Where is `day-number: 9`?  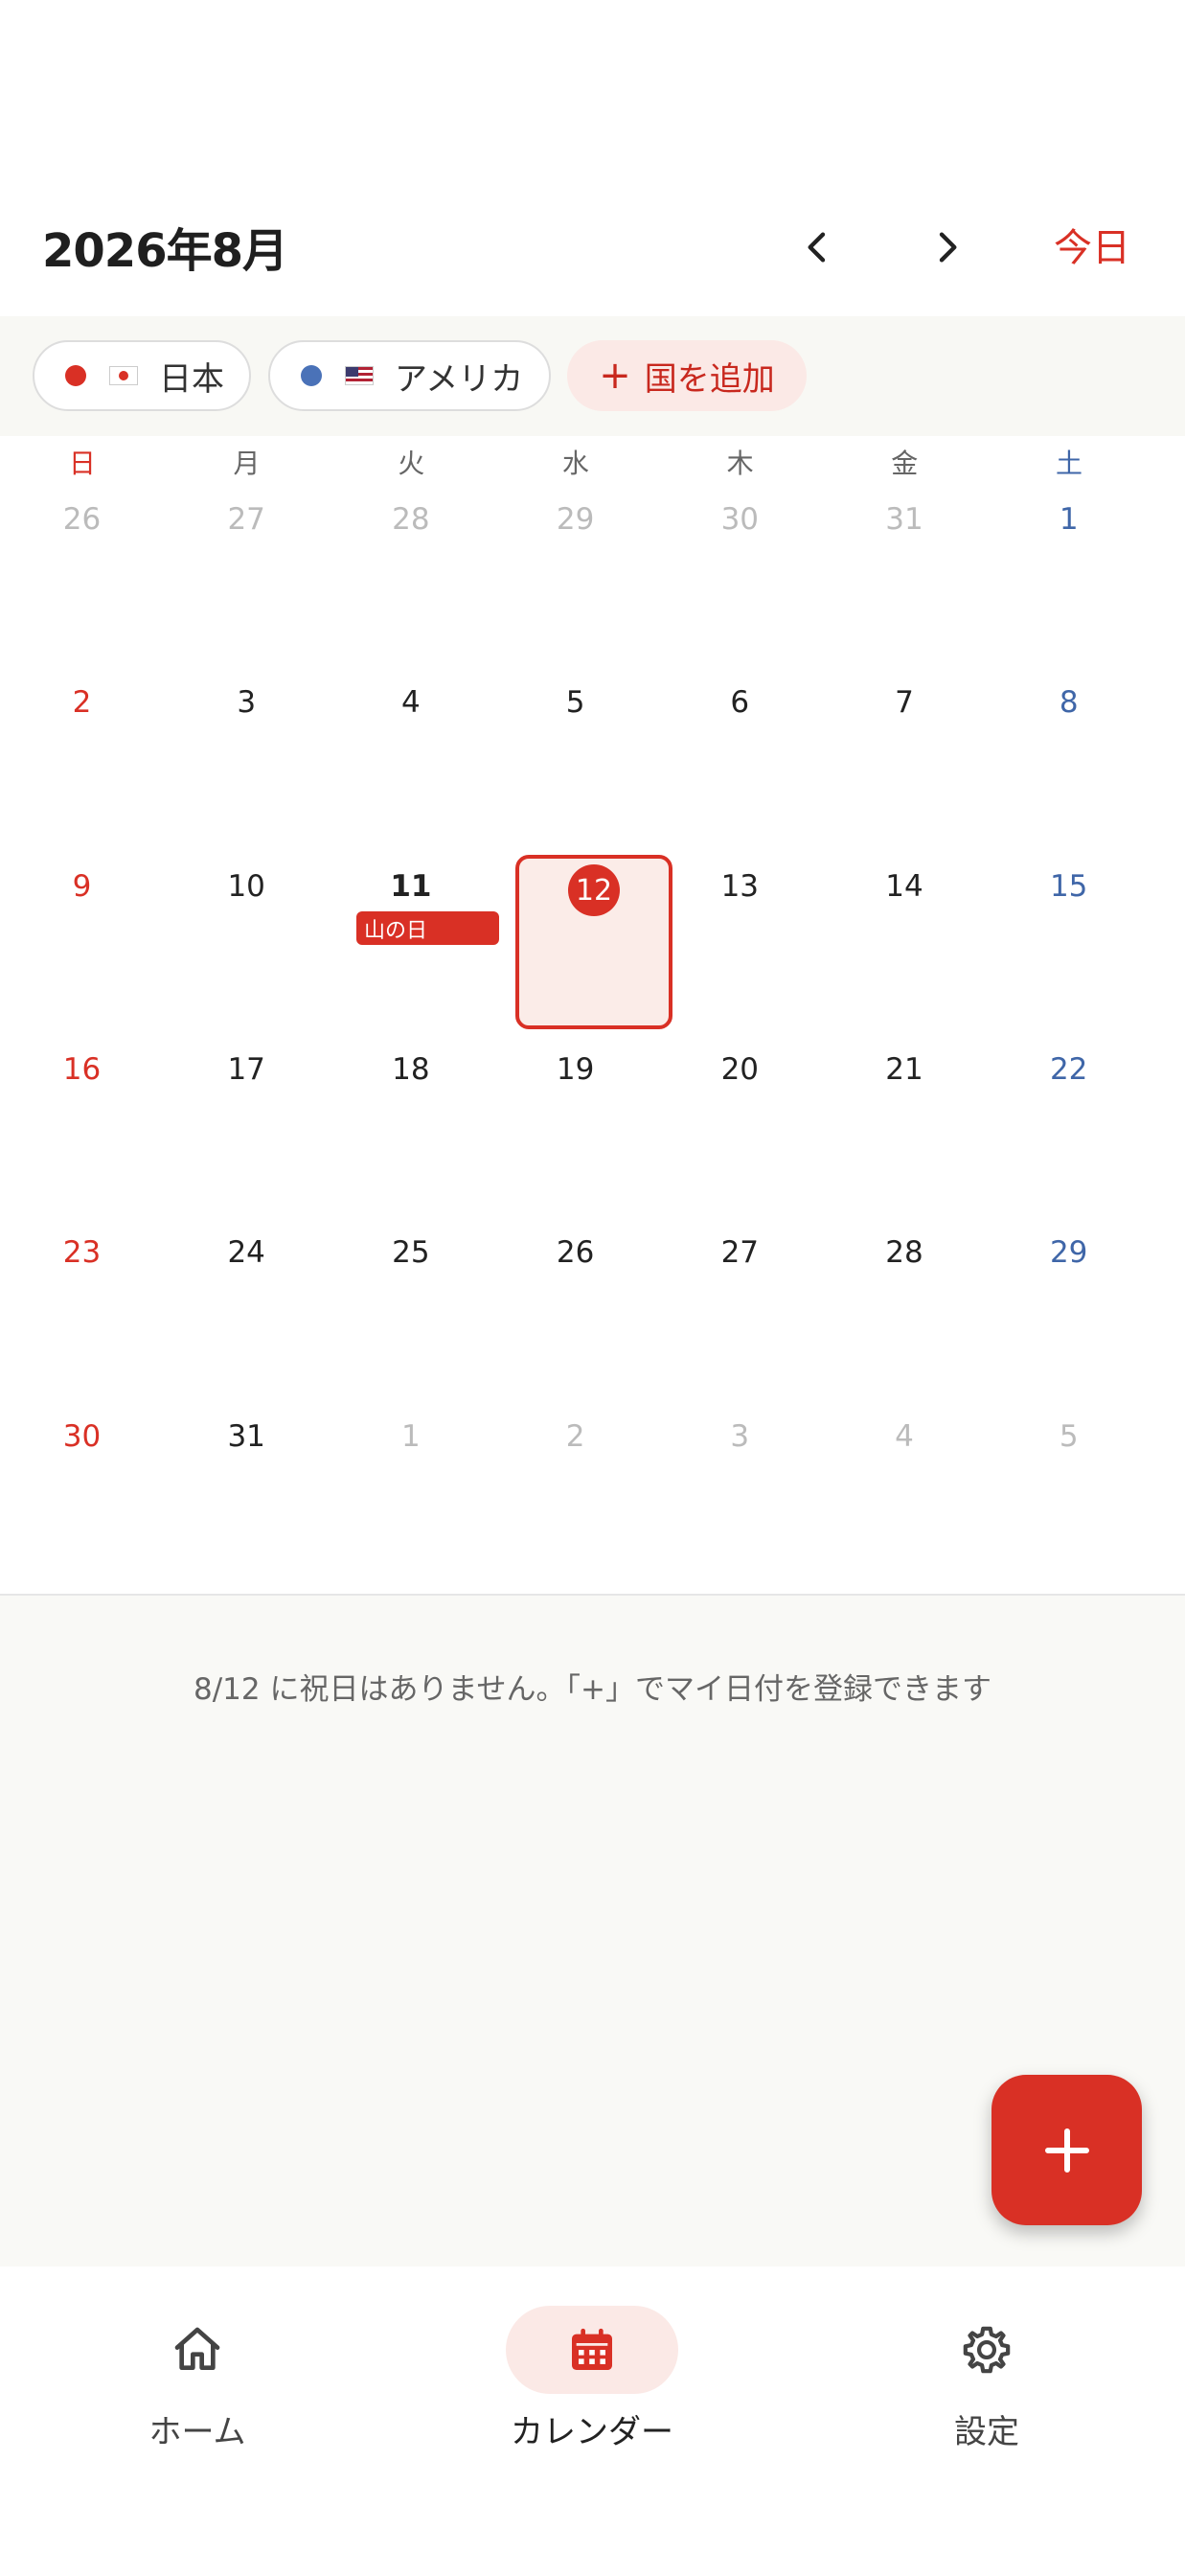 day-number: 9 is located at coordinates (82, 886).